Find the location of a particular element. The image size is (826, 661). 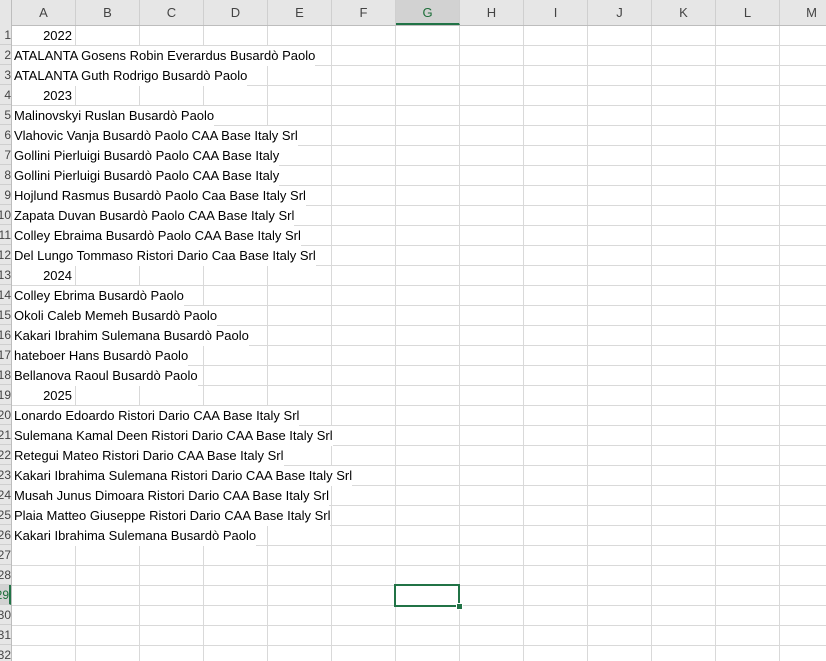

column-header-m: M is located at coordinates (803, 12).